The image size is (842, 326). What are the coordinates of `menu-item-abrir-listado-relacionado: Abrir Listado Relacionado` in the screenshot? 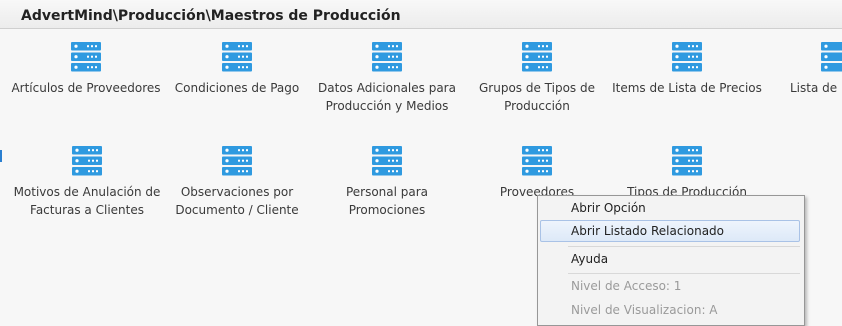 It's located at (670, 231).